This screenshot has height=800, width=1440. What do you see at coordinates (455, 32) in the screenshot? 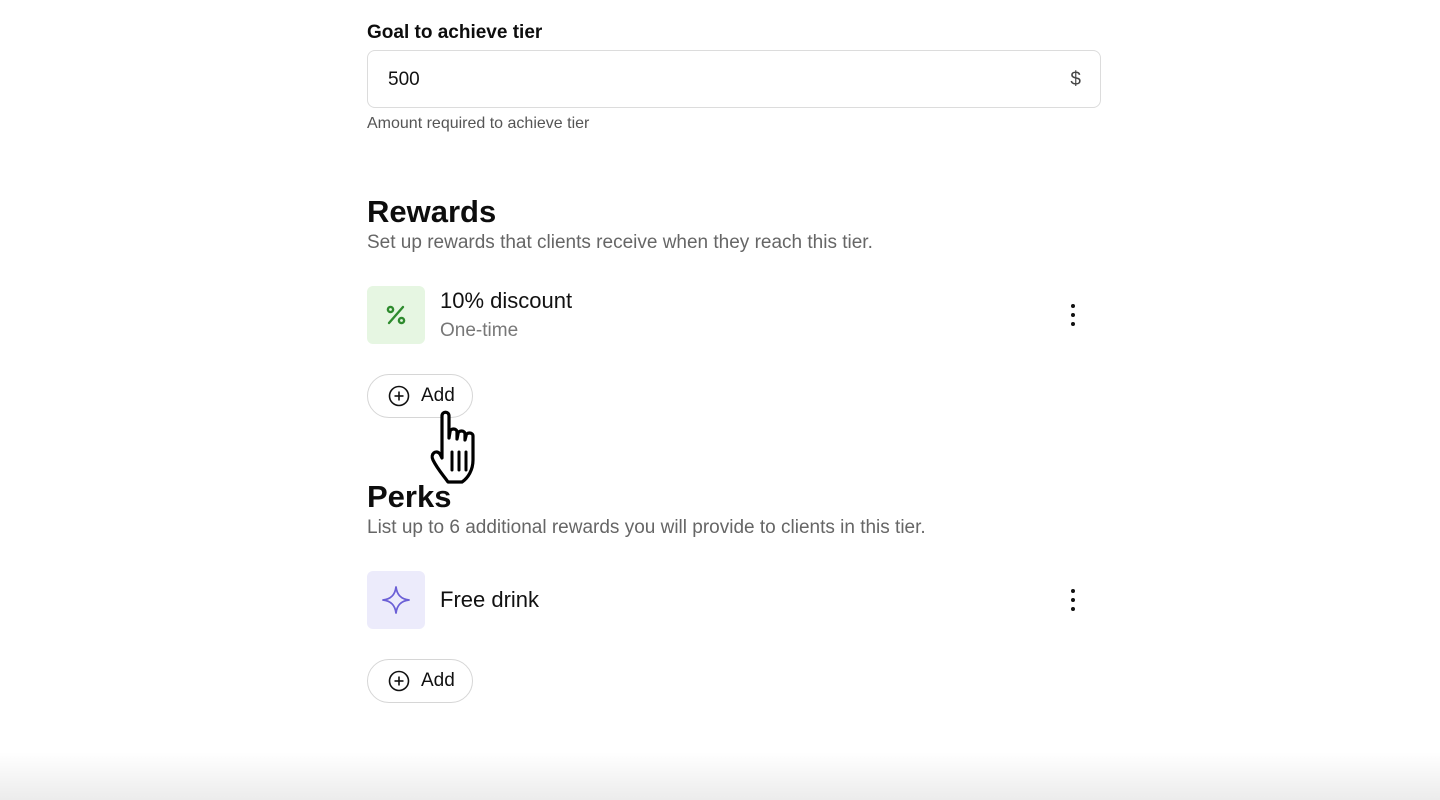
I see `goal-label: Goal to achieve tier` at bounding box center [455, 32].